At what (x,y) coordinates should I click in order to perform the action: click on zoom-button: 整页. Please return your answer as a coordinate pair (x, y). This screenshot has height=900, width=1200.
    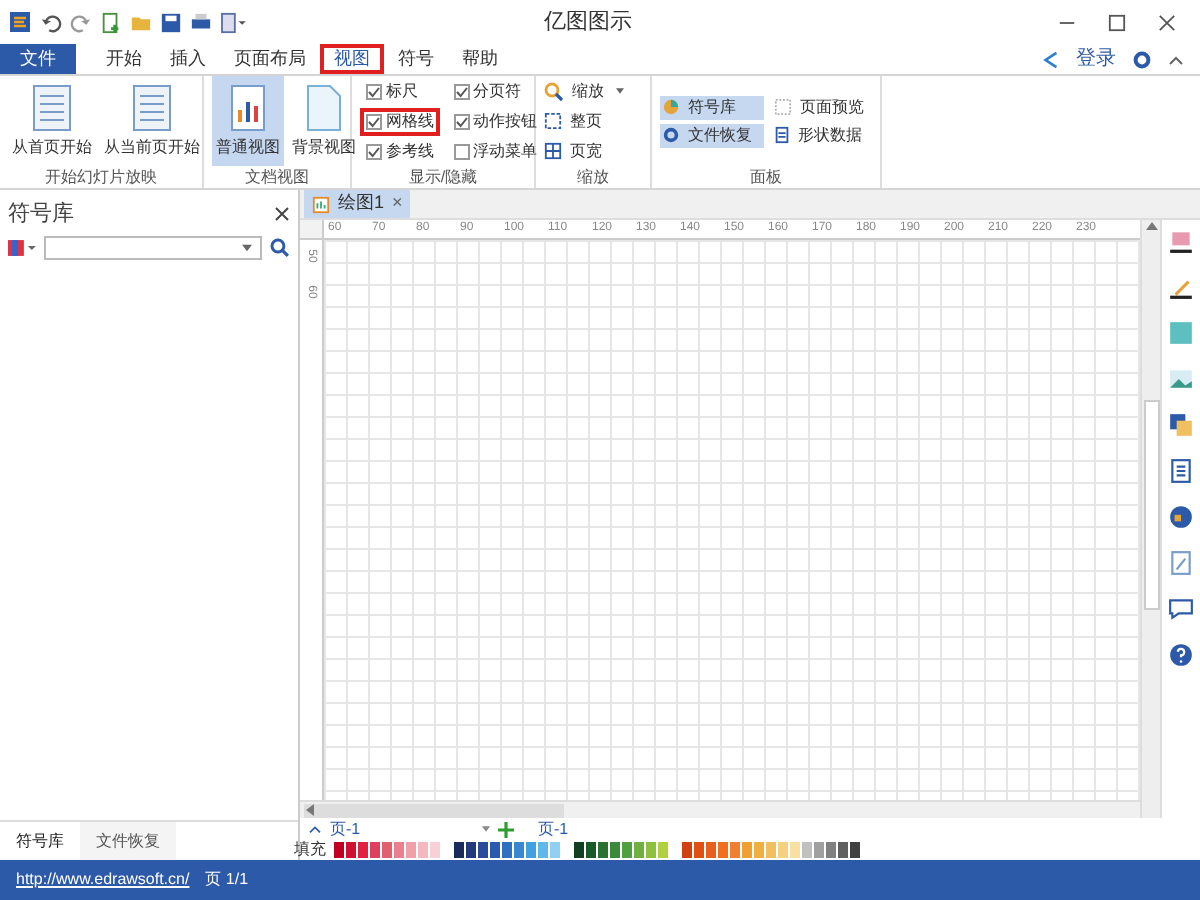
    Looking at the image, I should click on (593, 121).